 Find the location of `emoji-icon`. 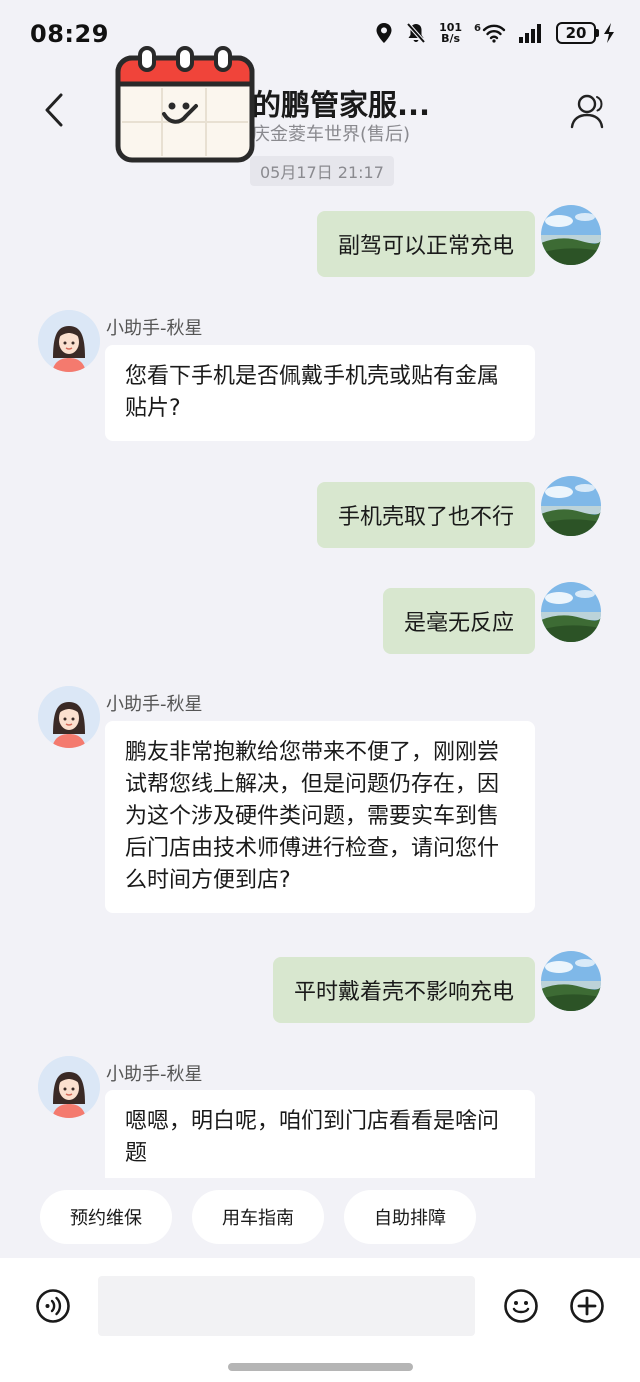

emoji-icon is located at coordinates (521, 1306).